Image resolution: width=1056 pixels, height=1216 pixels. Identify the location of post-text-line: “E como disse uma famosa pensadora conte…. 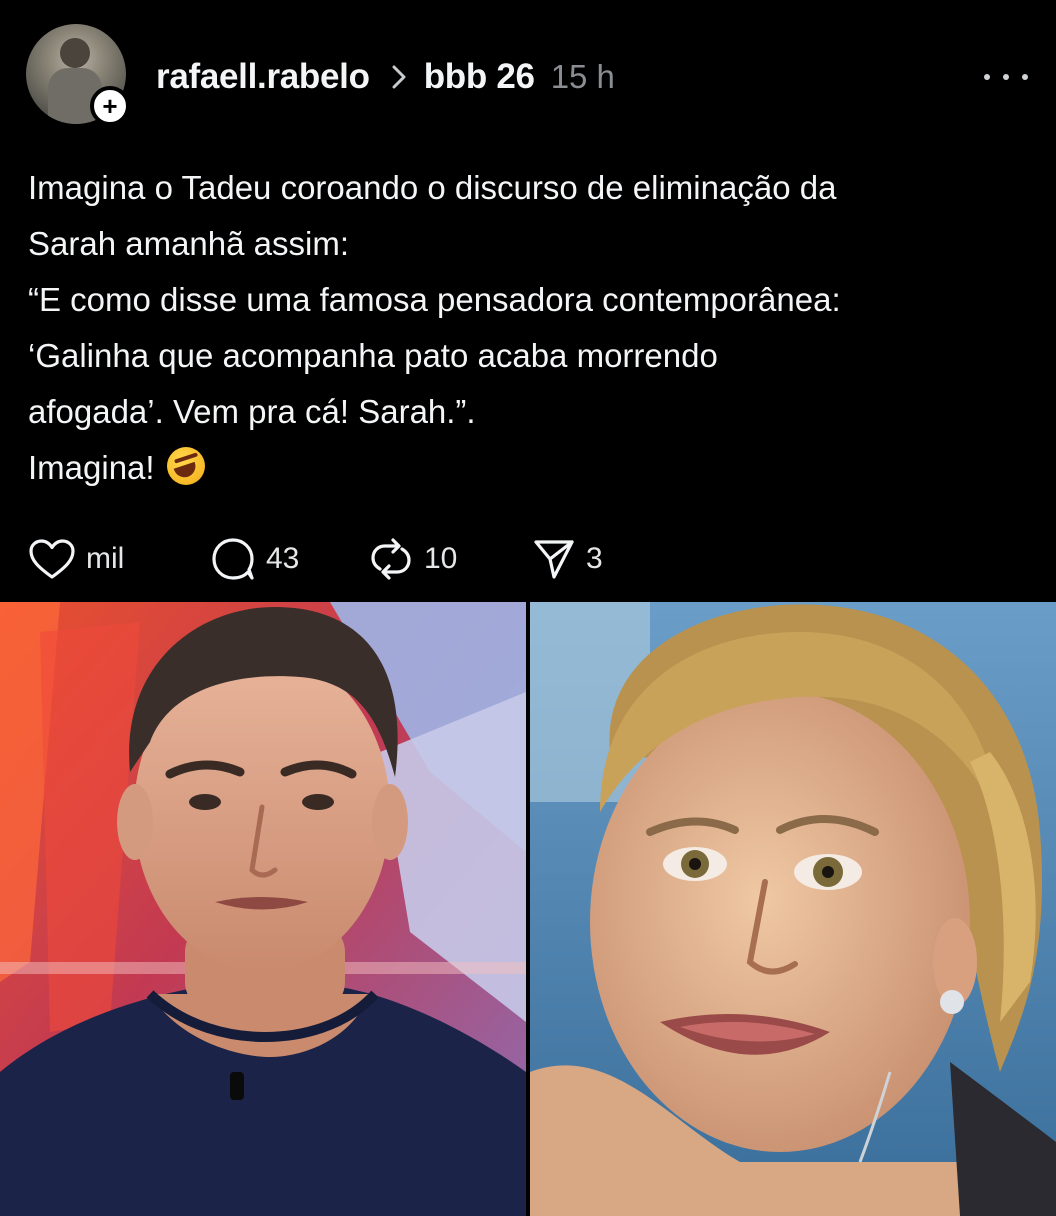
(434, 299).